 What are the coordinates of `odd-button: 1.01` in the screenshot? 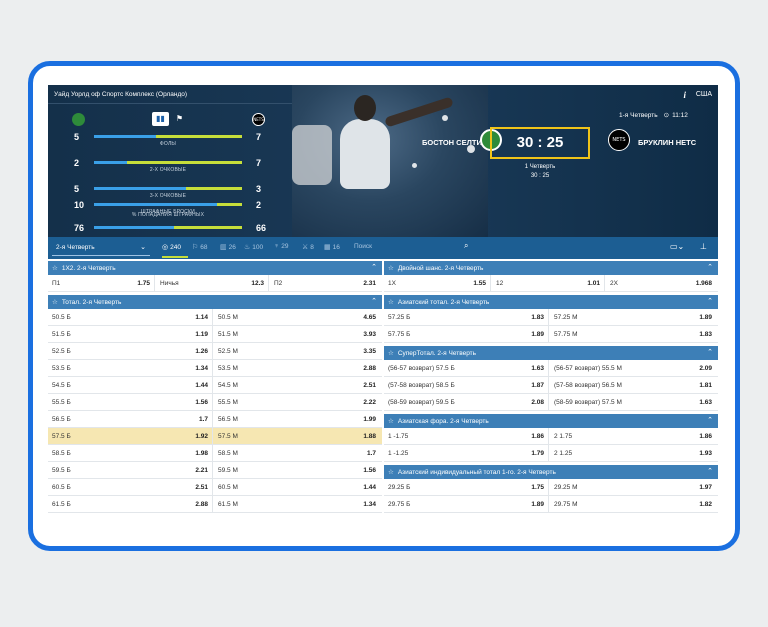 It's located at (578, 283).